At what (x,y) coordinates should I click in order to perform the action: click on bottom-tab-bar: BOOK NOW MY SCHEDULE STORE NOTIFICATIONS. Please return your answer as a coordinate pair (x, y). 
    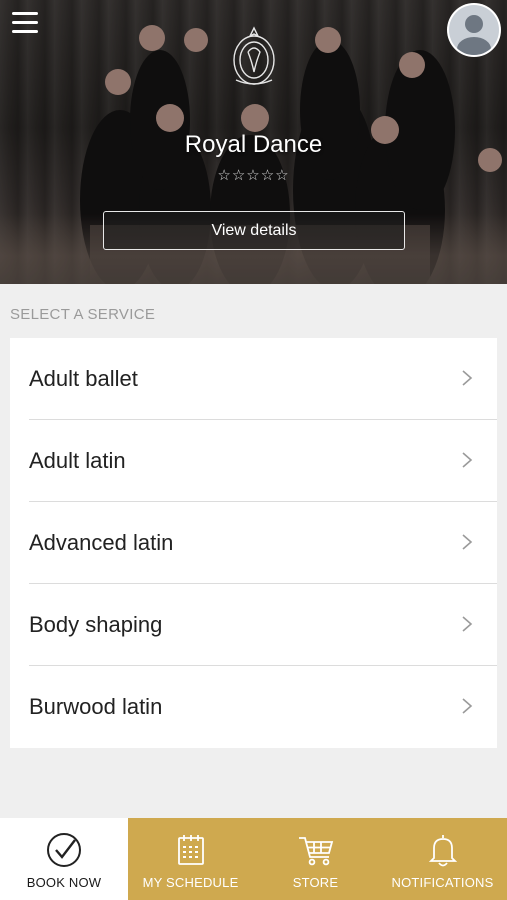
    Looking at the image, I should click on (253, 859).